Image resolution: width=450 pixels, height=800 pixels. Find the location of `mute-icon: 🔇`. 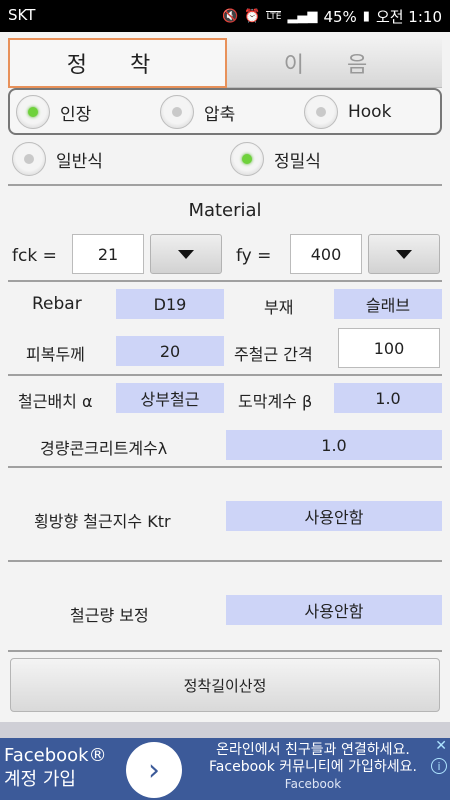

mute-icon: 🔇 is located at coordinates (230, 16).